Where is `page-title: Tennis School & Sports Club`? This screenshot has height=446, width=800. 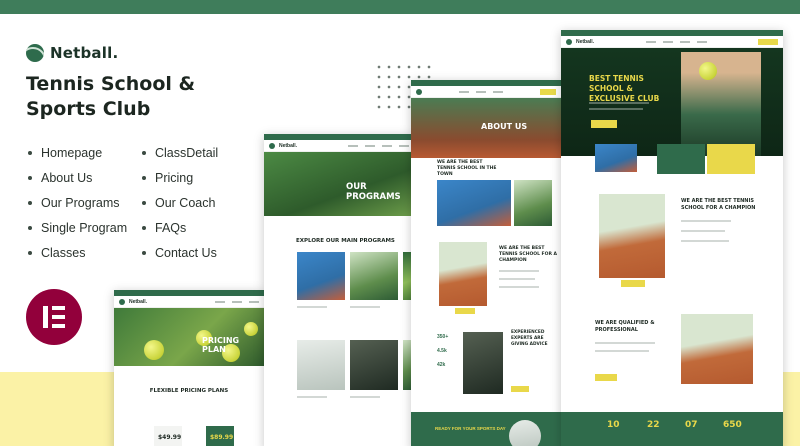 page-title: Tennis School & Sports Club is located at coordinates (111, 96).